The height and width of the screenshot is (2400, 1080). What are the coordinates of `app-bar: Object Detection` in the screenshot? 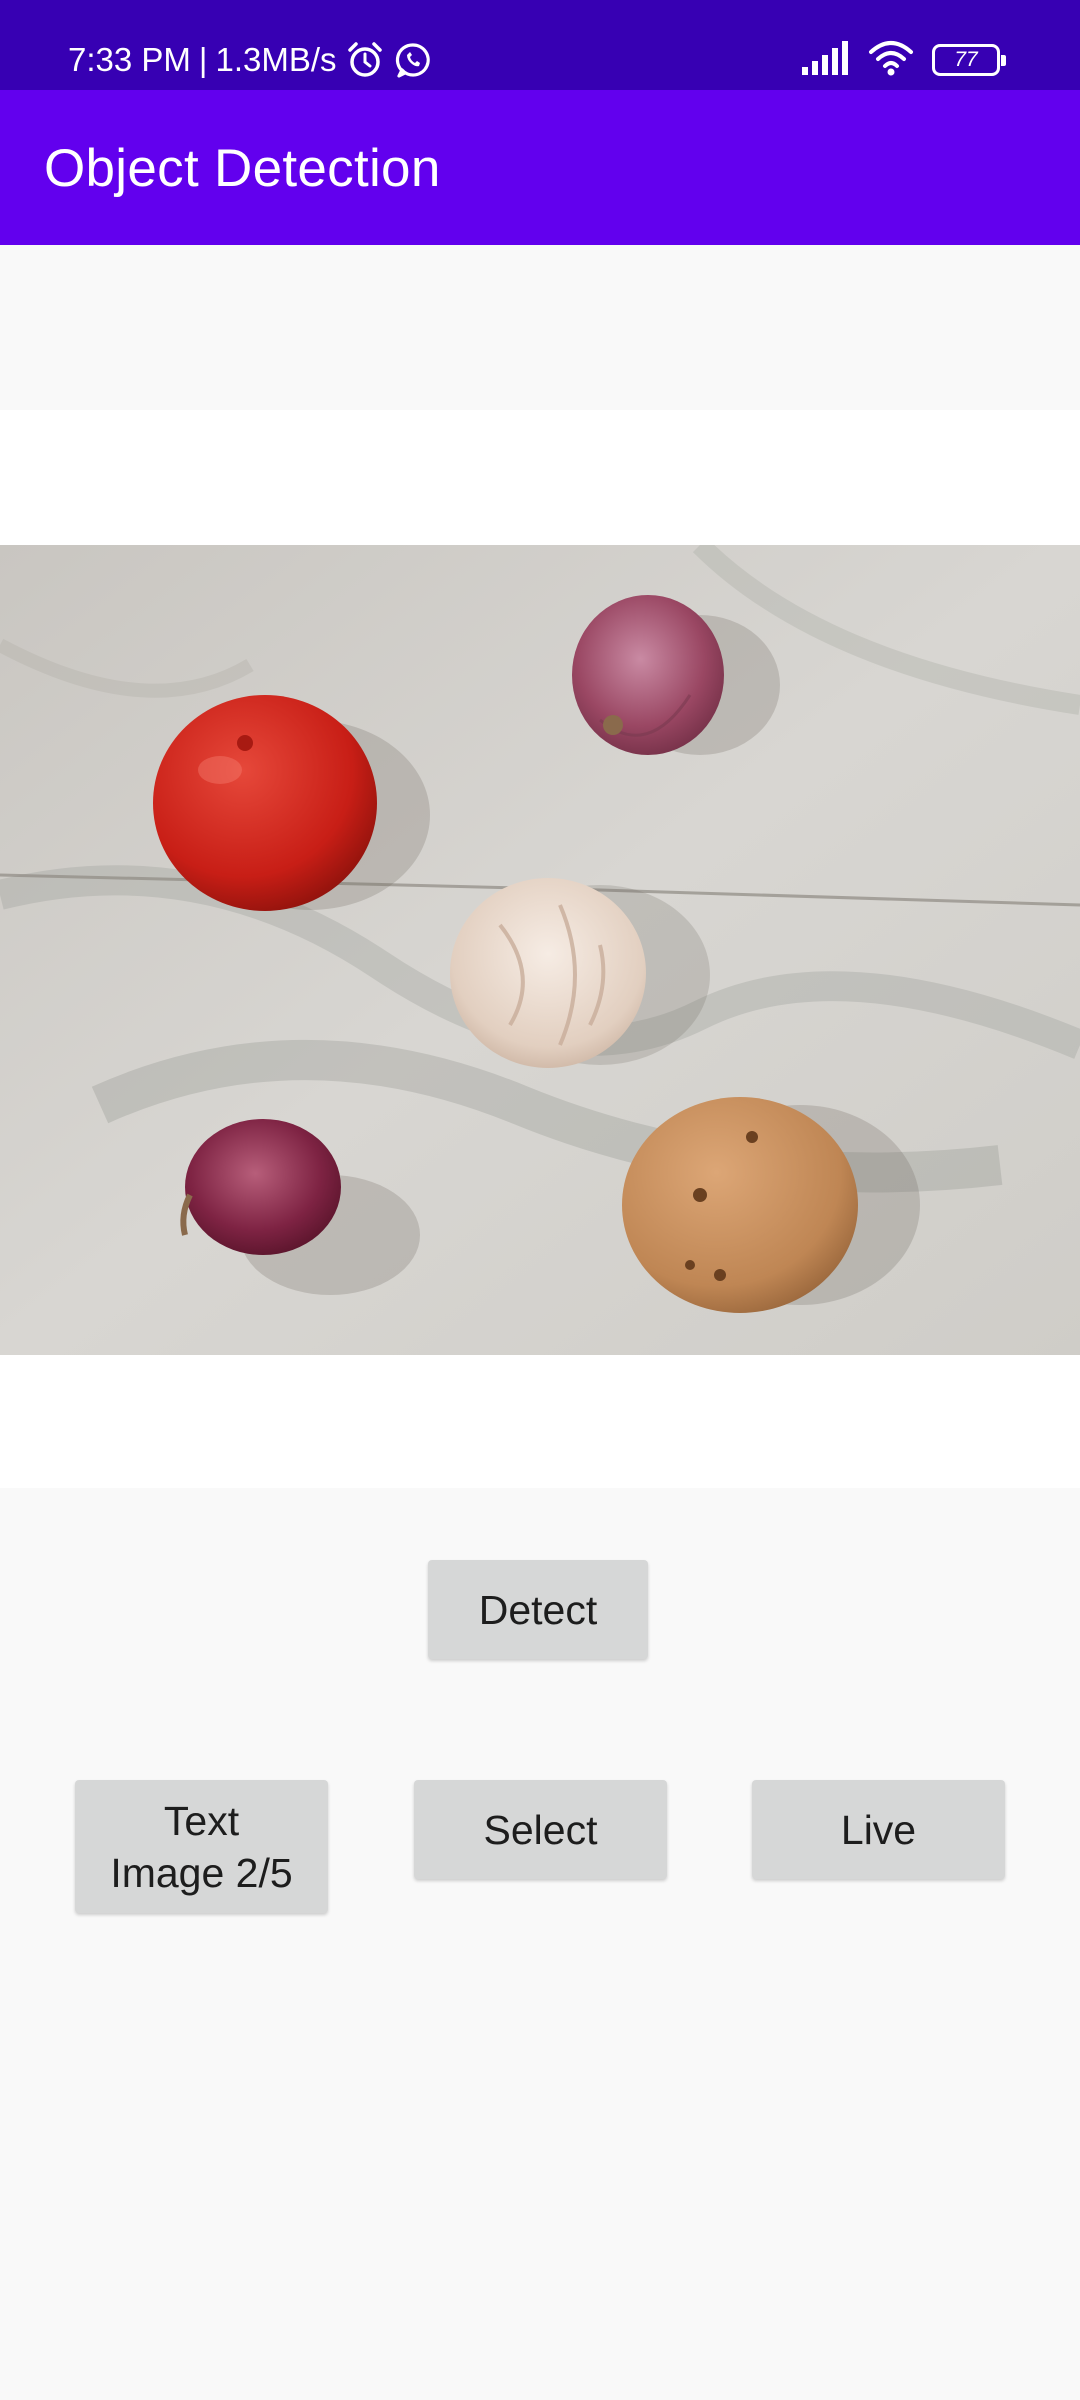 It's located at (540, 167).